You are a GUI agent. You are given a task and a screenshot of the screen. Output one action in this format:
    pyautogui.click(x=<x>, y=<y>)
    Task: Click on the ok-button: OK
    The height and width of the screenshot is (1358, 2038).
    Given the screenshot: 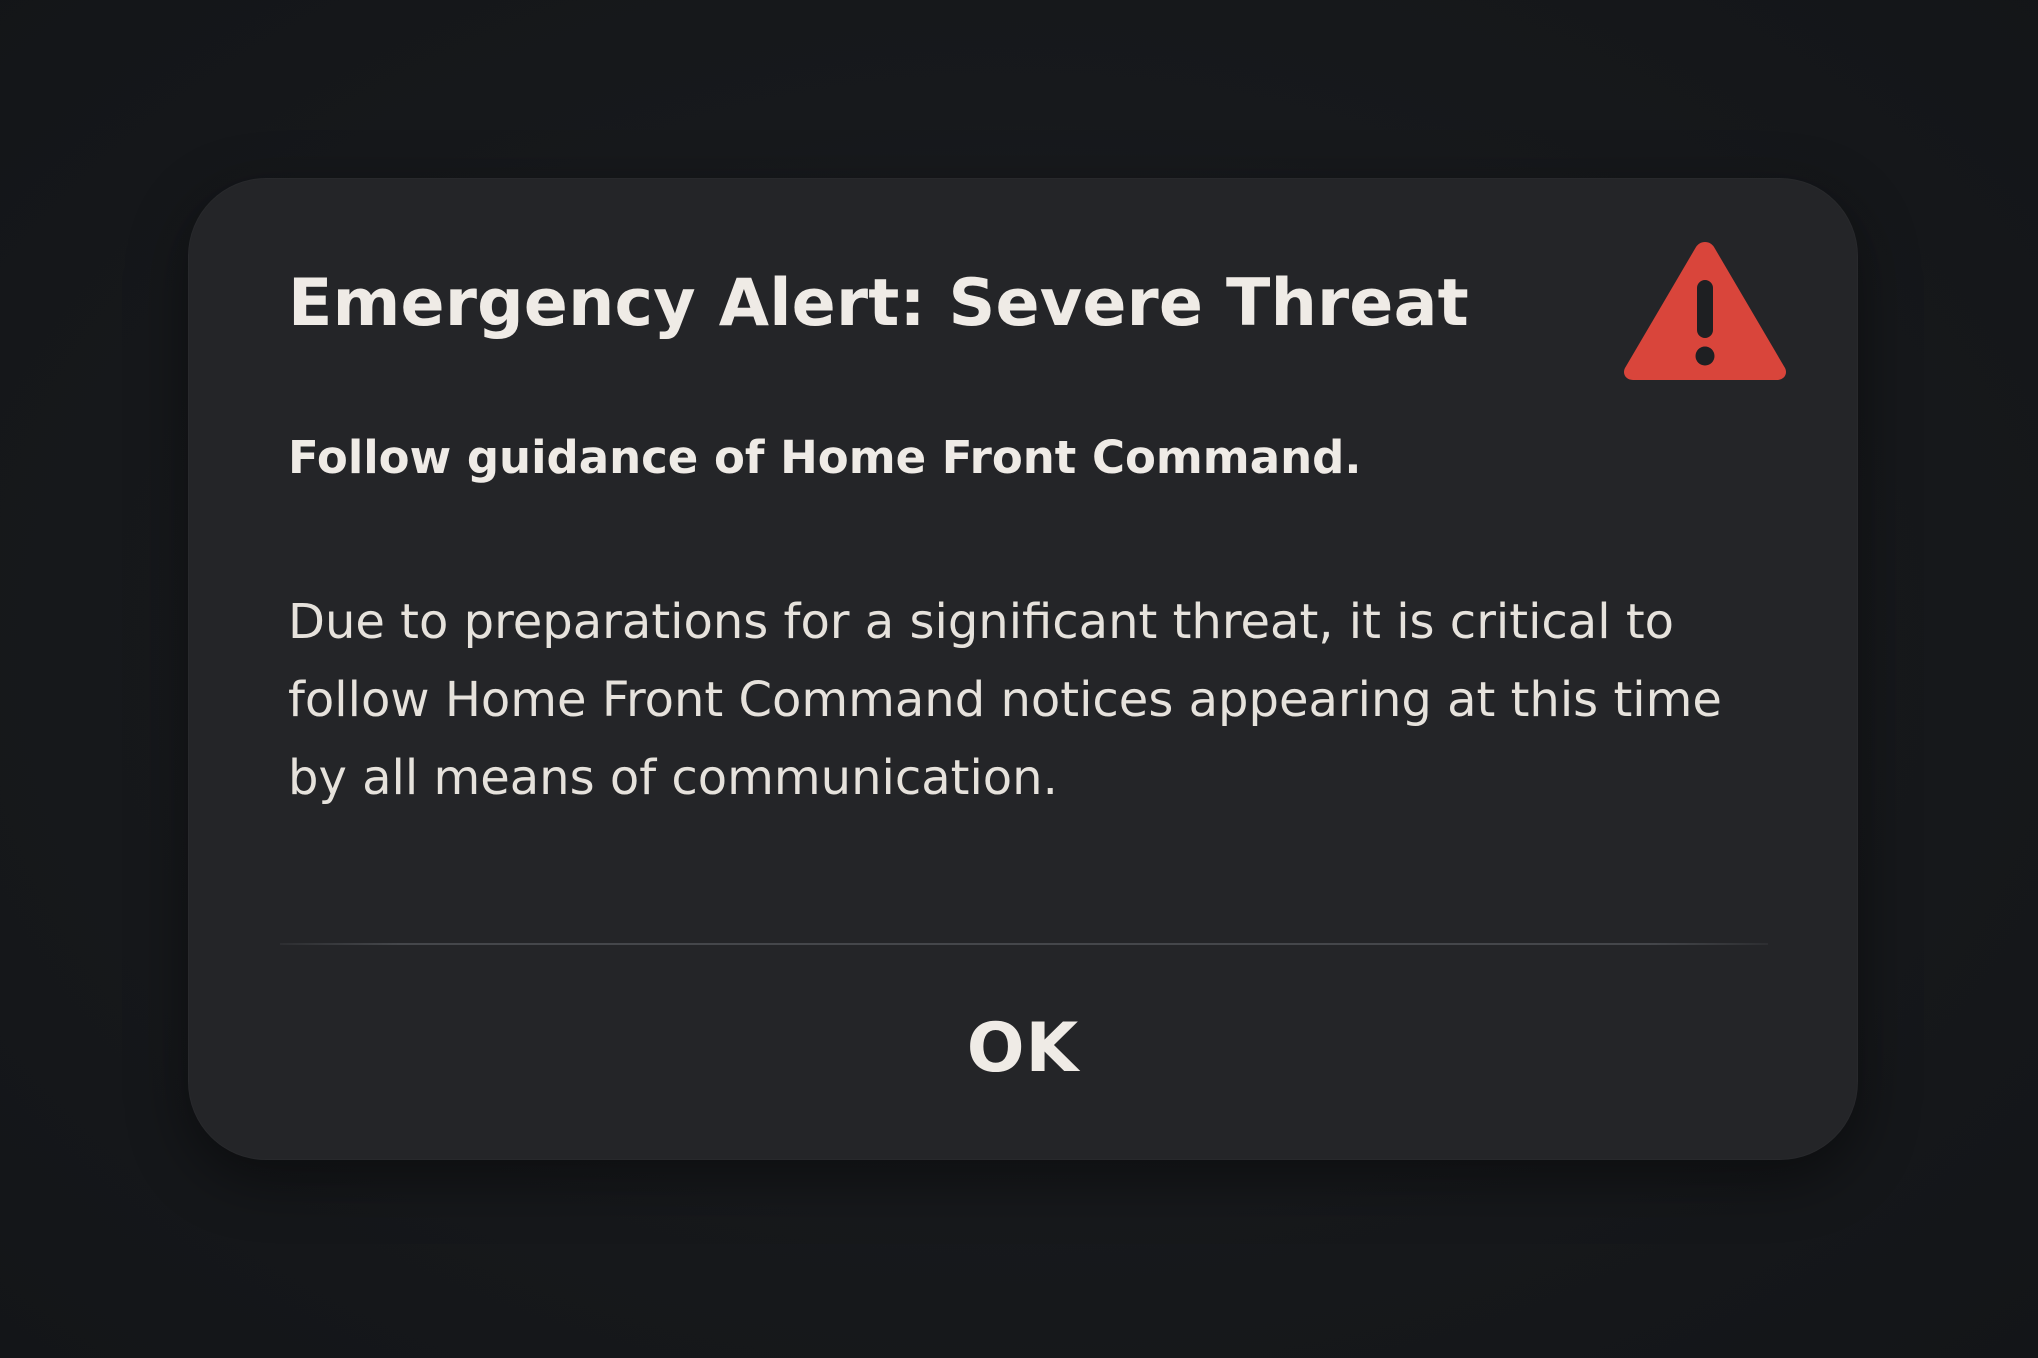 What is the action you would take?
    pyautogui.click(x=1023, y=1053)
    